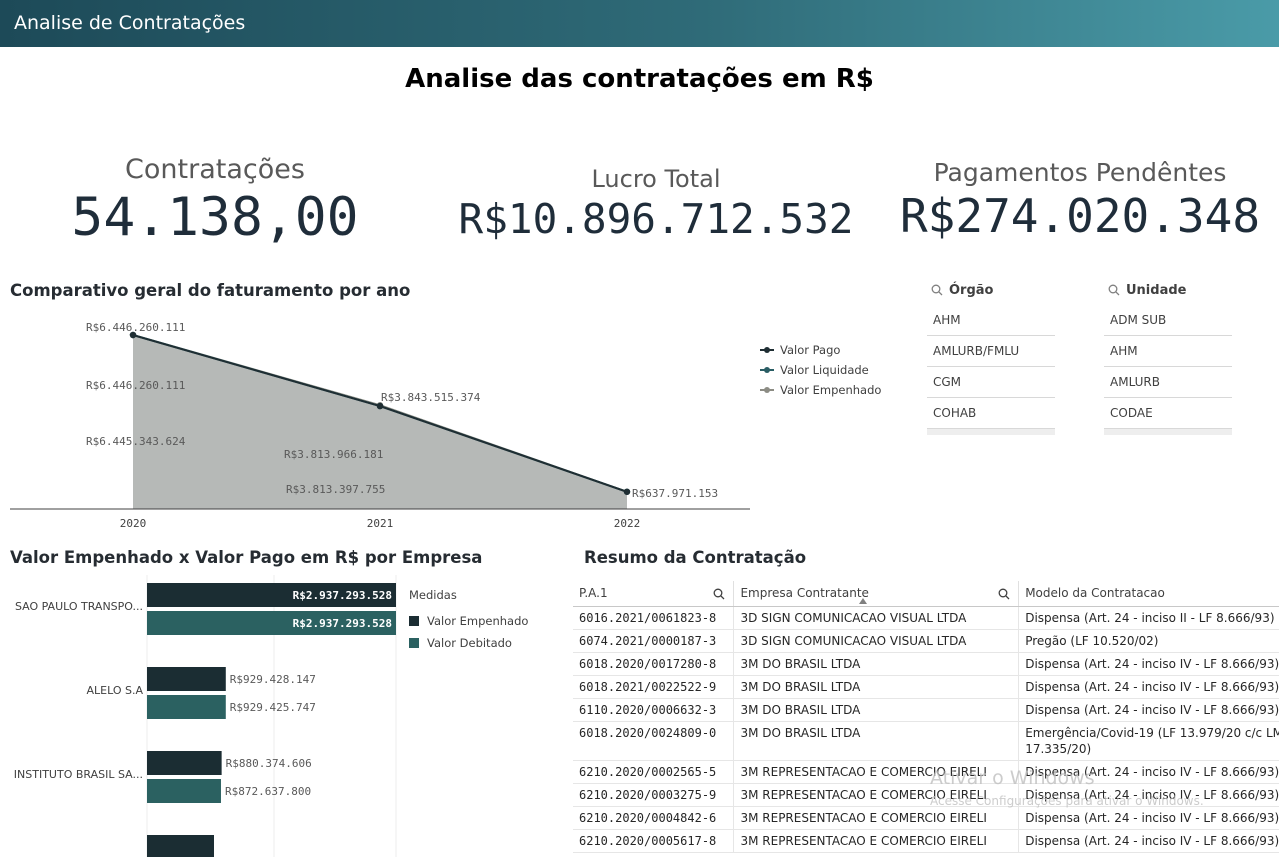 This screenshot has height=857, width=1279. Describe the element at coordinates (654, 594) in the screenshot. I see `column-header-pa: P.A.1` at that location.